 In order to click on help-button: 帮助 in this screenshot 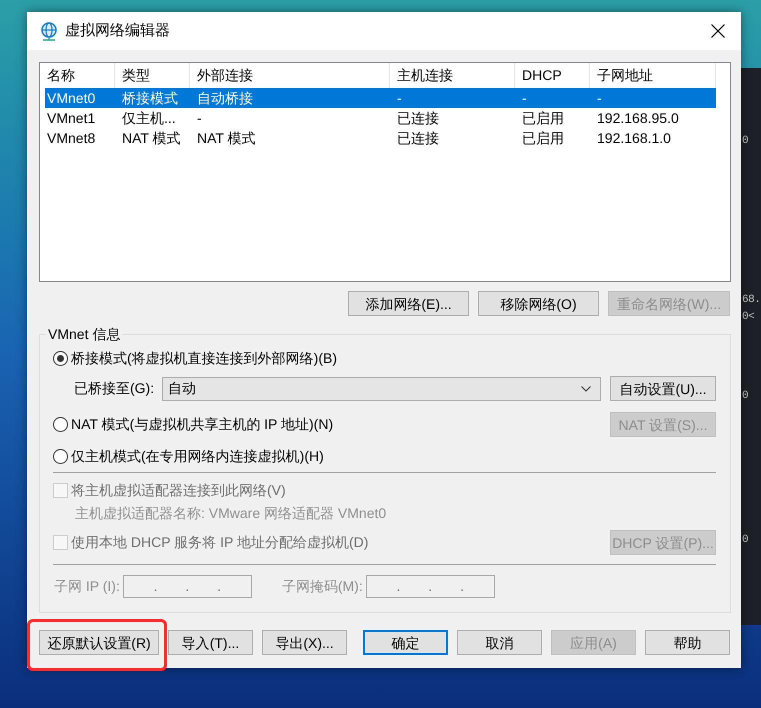, I will do `click(687, 642)`.